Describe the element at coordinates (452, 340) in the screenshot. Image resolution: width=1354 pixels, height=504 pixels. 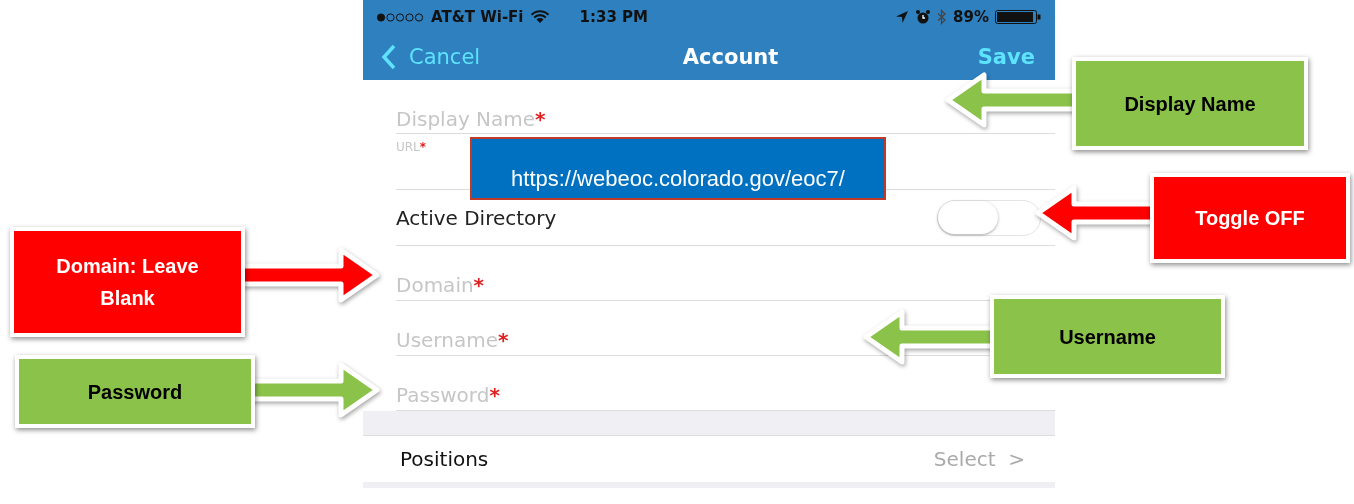
I see `text-field: Username*` at that location.